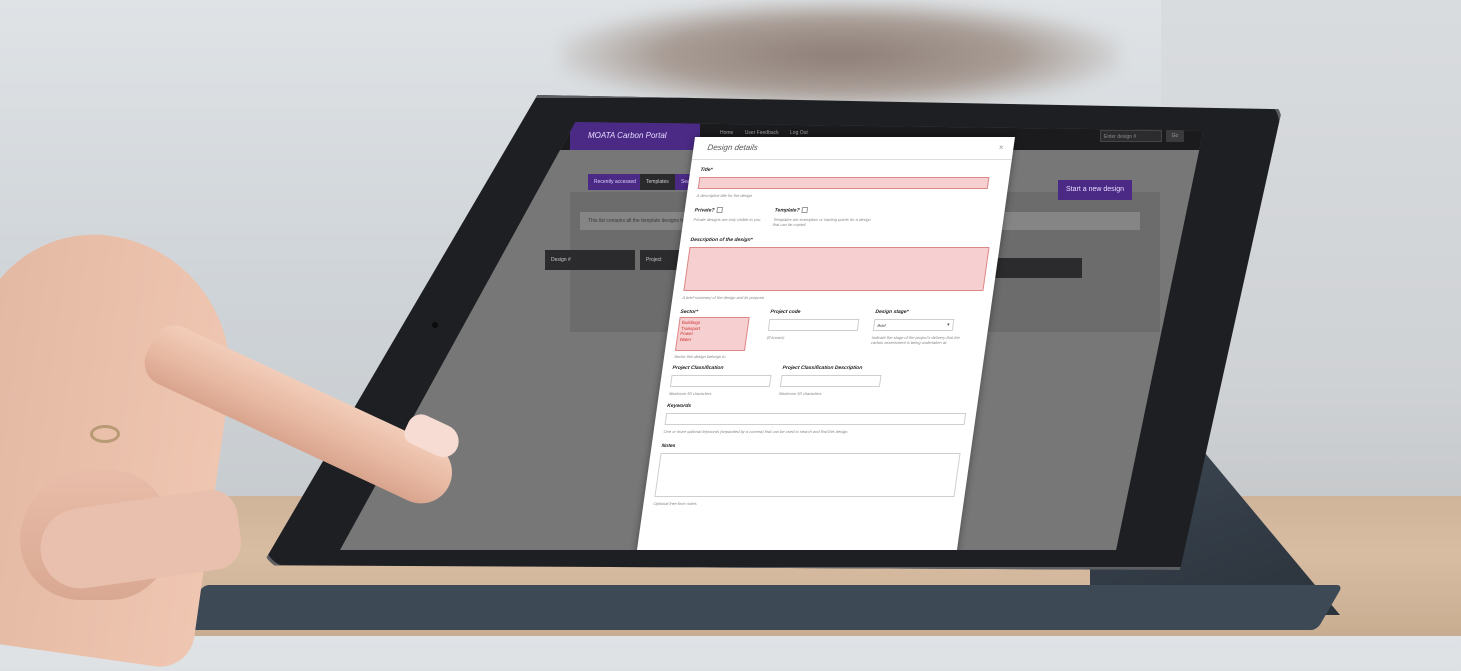 Image resolution: width=1461 pixels, height=671 pixels. I want to click on title-hint: A descriptive title for the design, so click(724, 195).